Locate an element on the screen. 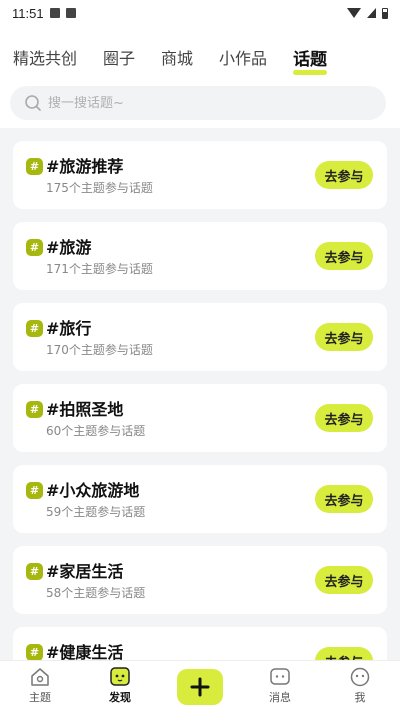 The image size is (400, 710). nav-create is located at coordinates (200, 685).